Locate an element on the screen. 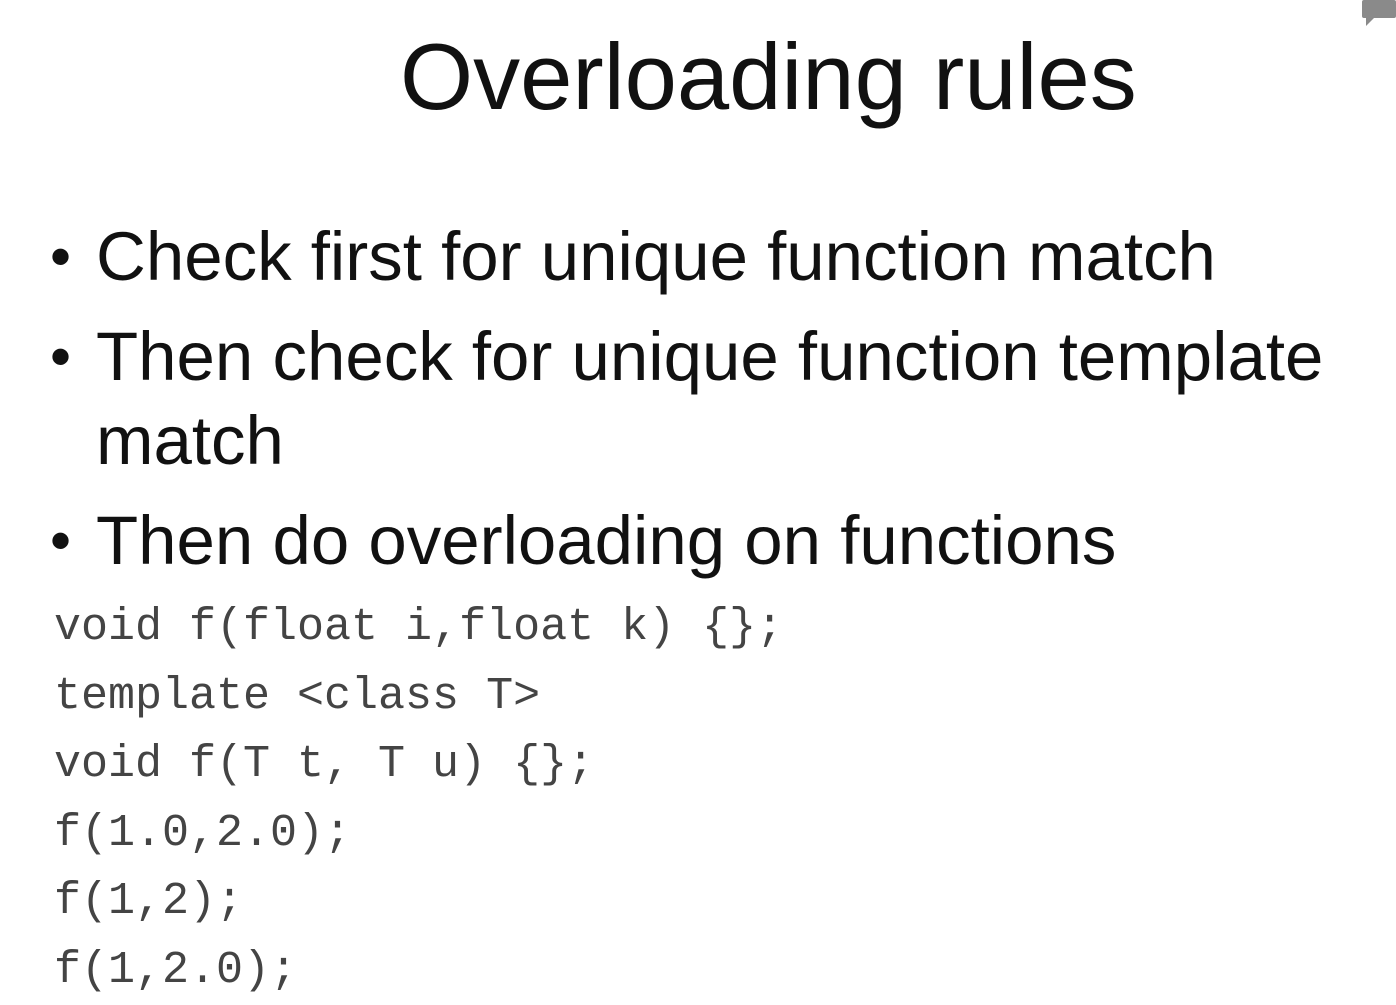  bullet-item: • Then do overloading on functions is located at coordinates (723, 541).